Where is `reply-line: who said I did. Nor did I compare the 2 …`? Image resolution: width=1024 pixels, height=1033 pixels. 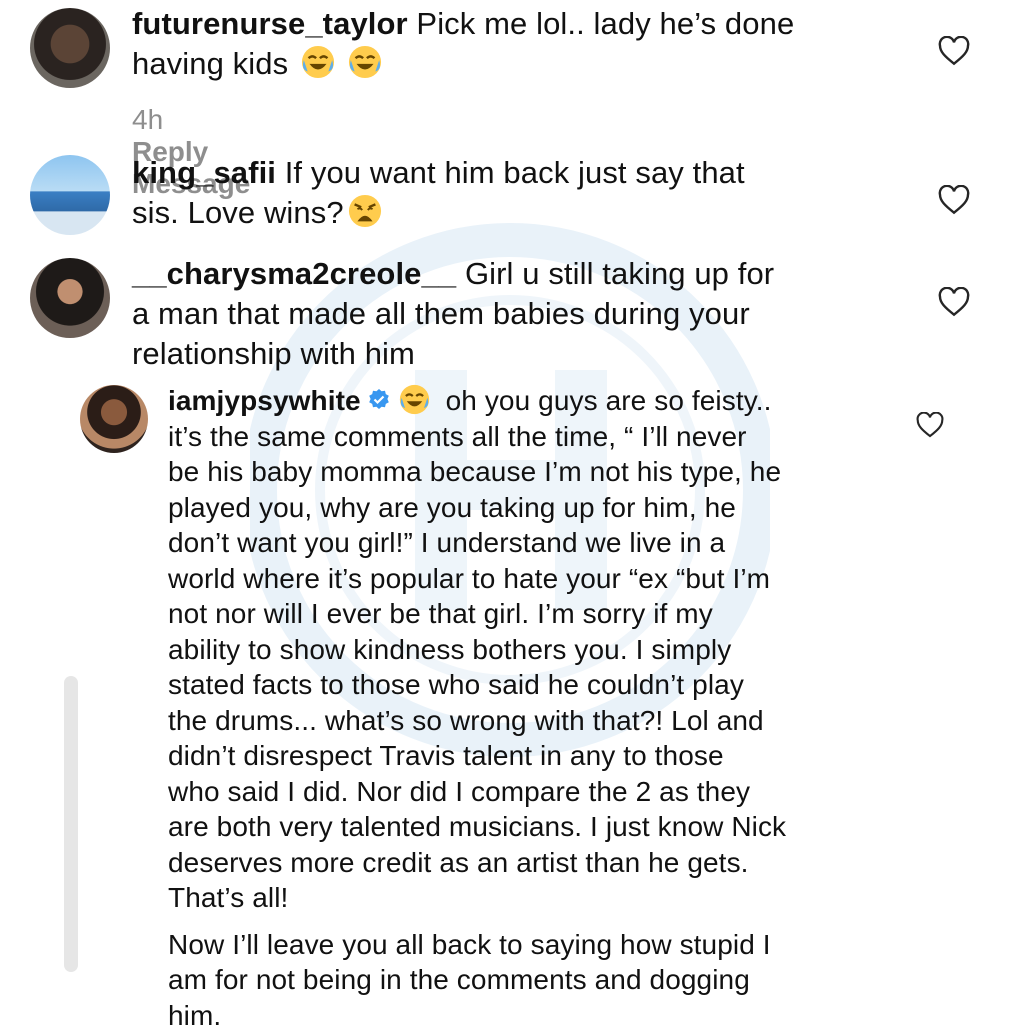
reply-line: who said I did. Nor did I compare the 2 … is located at coordinates (459, 791).